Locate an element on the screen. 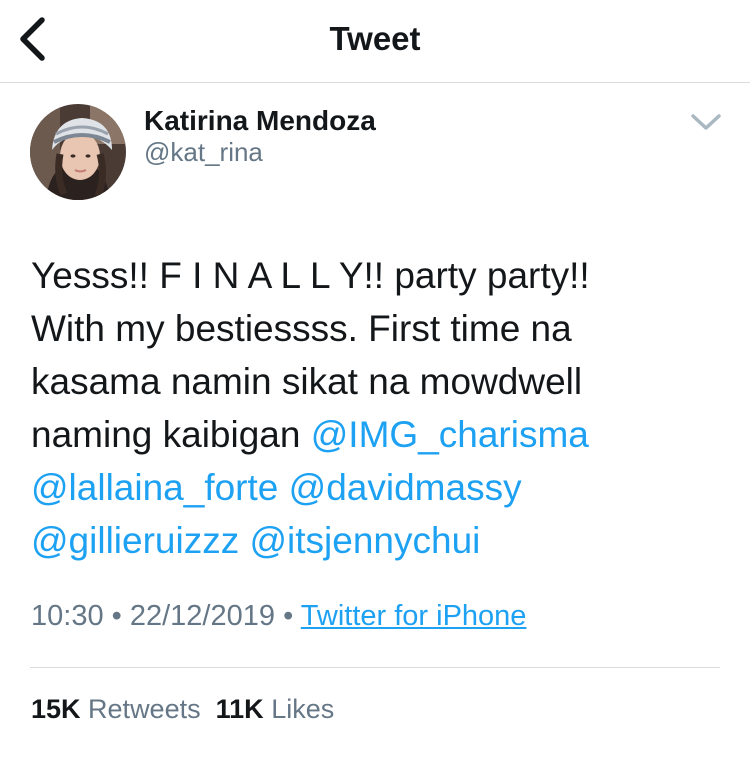 The width and height of the screenshot is (750, 763). nav-header: Tweet is located at coordinates (375, 41).